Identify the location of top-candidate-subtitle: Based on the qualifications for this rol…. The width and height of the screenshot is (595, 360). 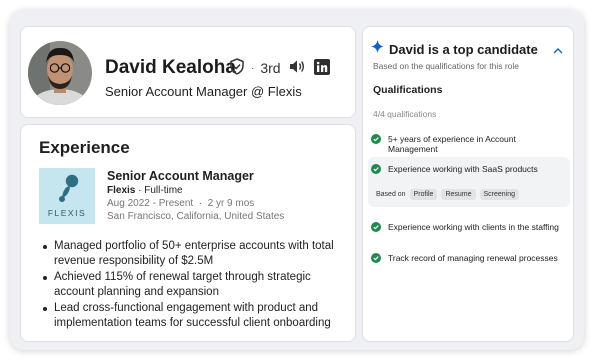
(446, 66).